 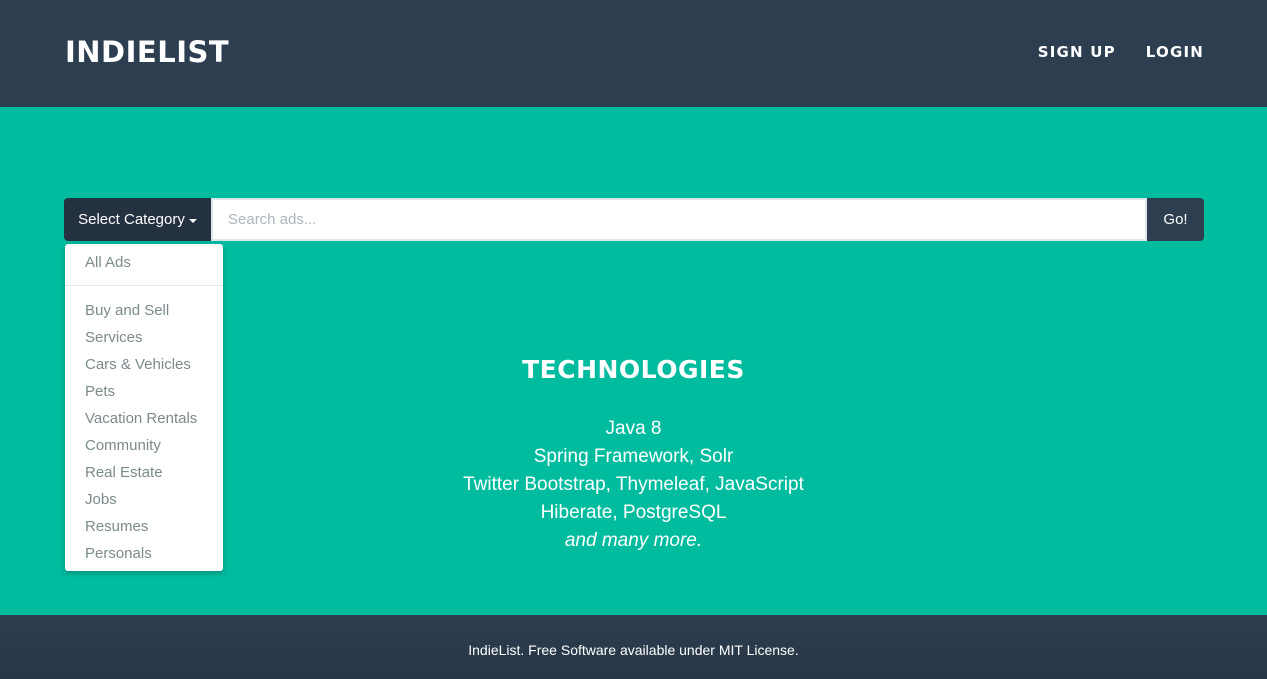 What do you see at coordinates (144, 313) in the screenshot?
I see `dropdown-item-buy-and-sell: Buy and Sell` at bounding box center [144, 313].